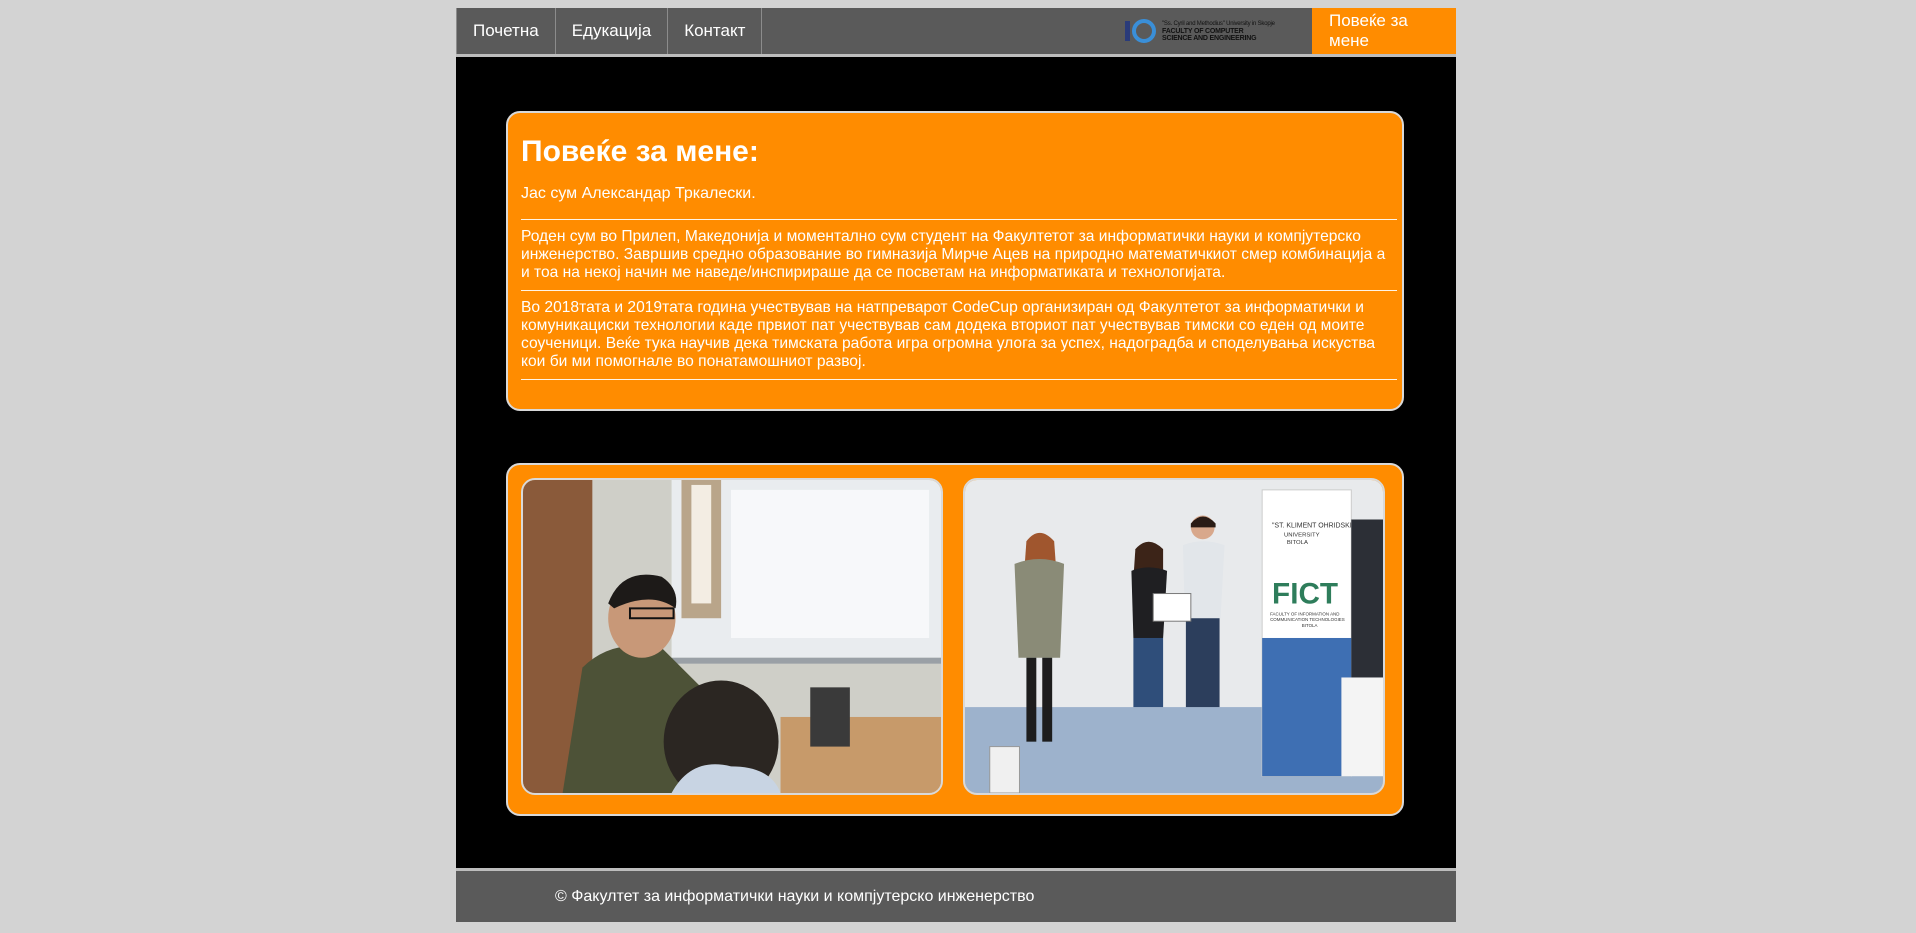 This screenshot has width=1916, height=933. Describe the element at coordinates (640, 151) in the screenshot. I see `about-title: Повеќе за мене:` at that location.